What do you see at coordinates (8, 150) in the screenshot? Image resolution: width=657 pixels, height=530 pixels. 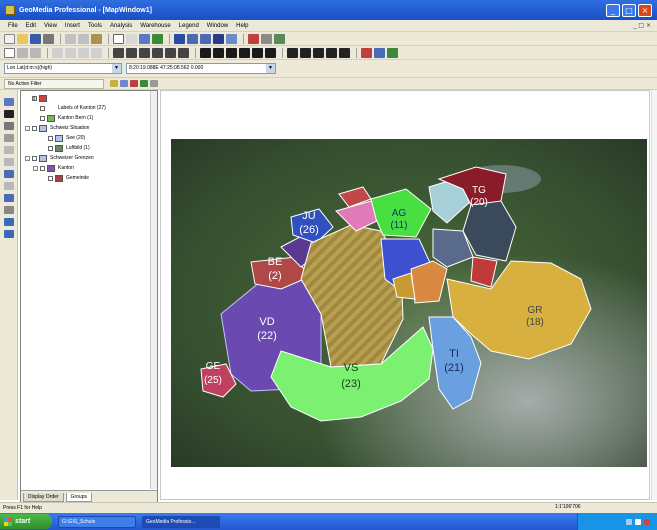 I see `measure-icon` at bounding box center [8, 150].